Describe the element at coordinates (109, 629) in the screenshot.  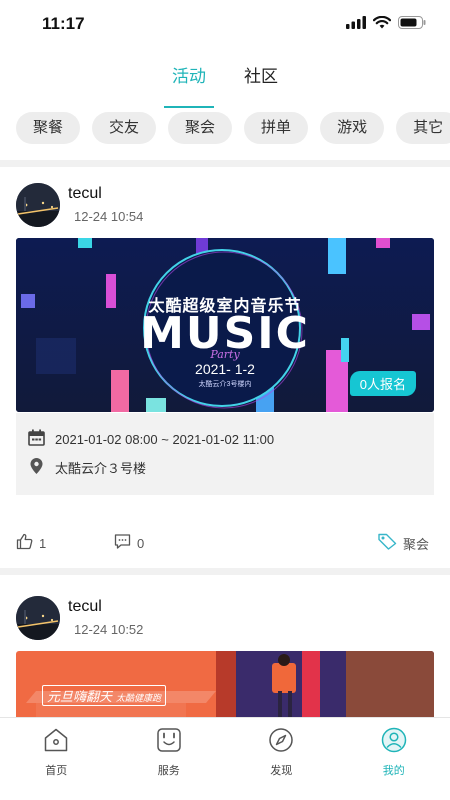
I see `post-time: 12-24 10:52` at that location.